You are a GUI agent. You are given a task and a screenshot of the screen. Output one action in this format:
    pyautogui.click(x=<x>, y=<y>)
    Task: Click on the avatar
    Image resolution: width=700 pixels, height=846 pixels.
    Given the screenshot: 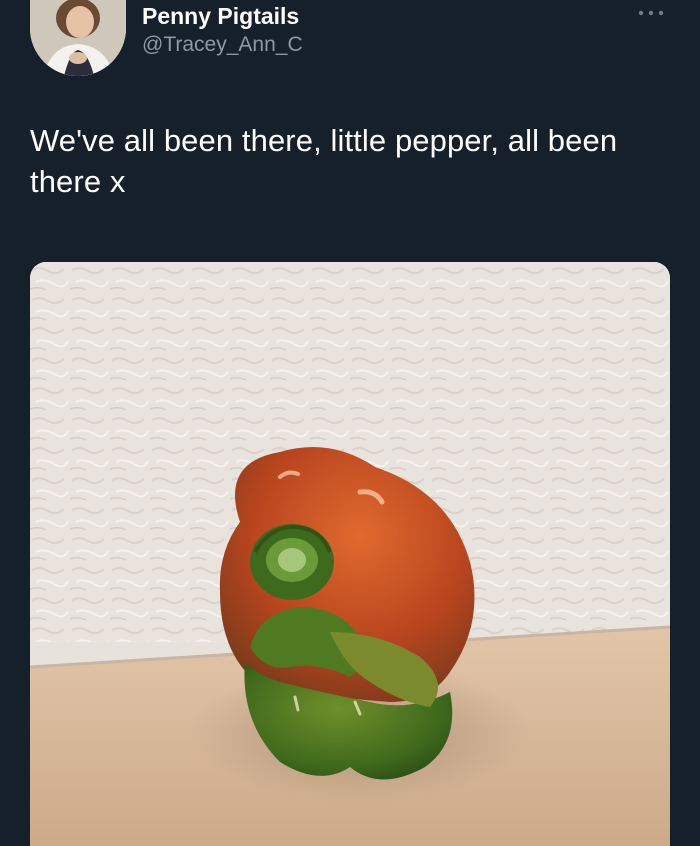 What is the action you would take?
    pyautogui.click(x=78, y=38)
    